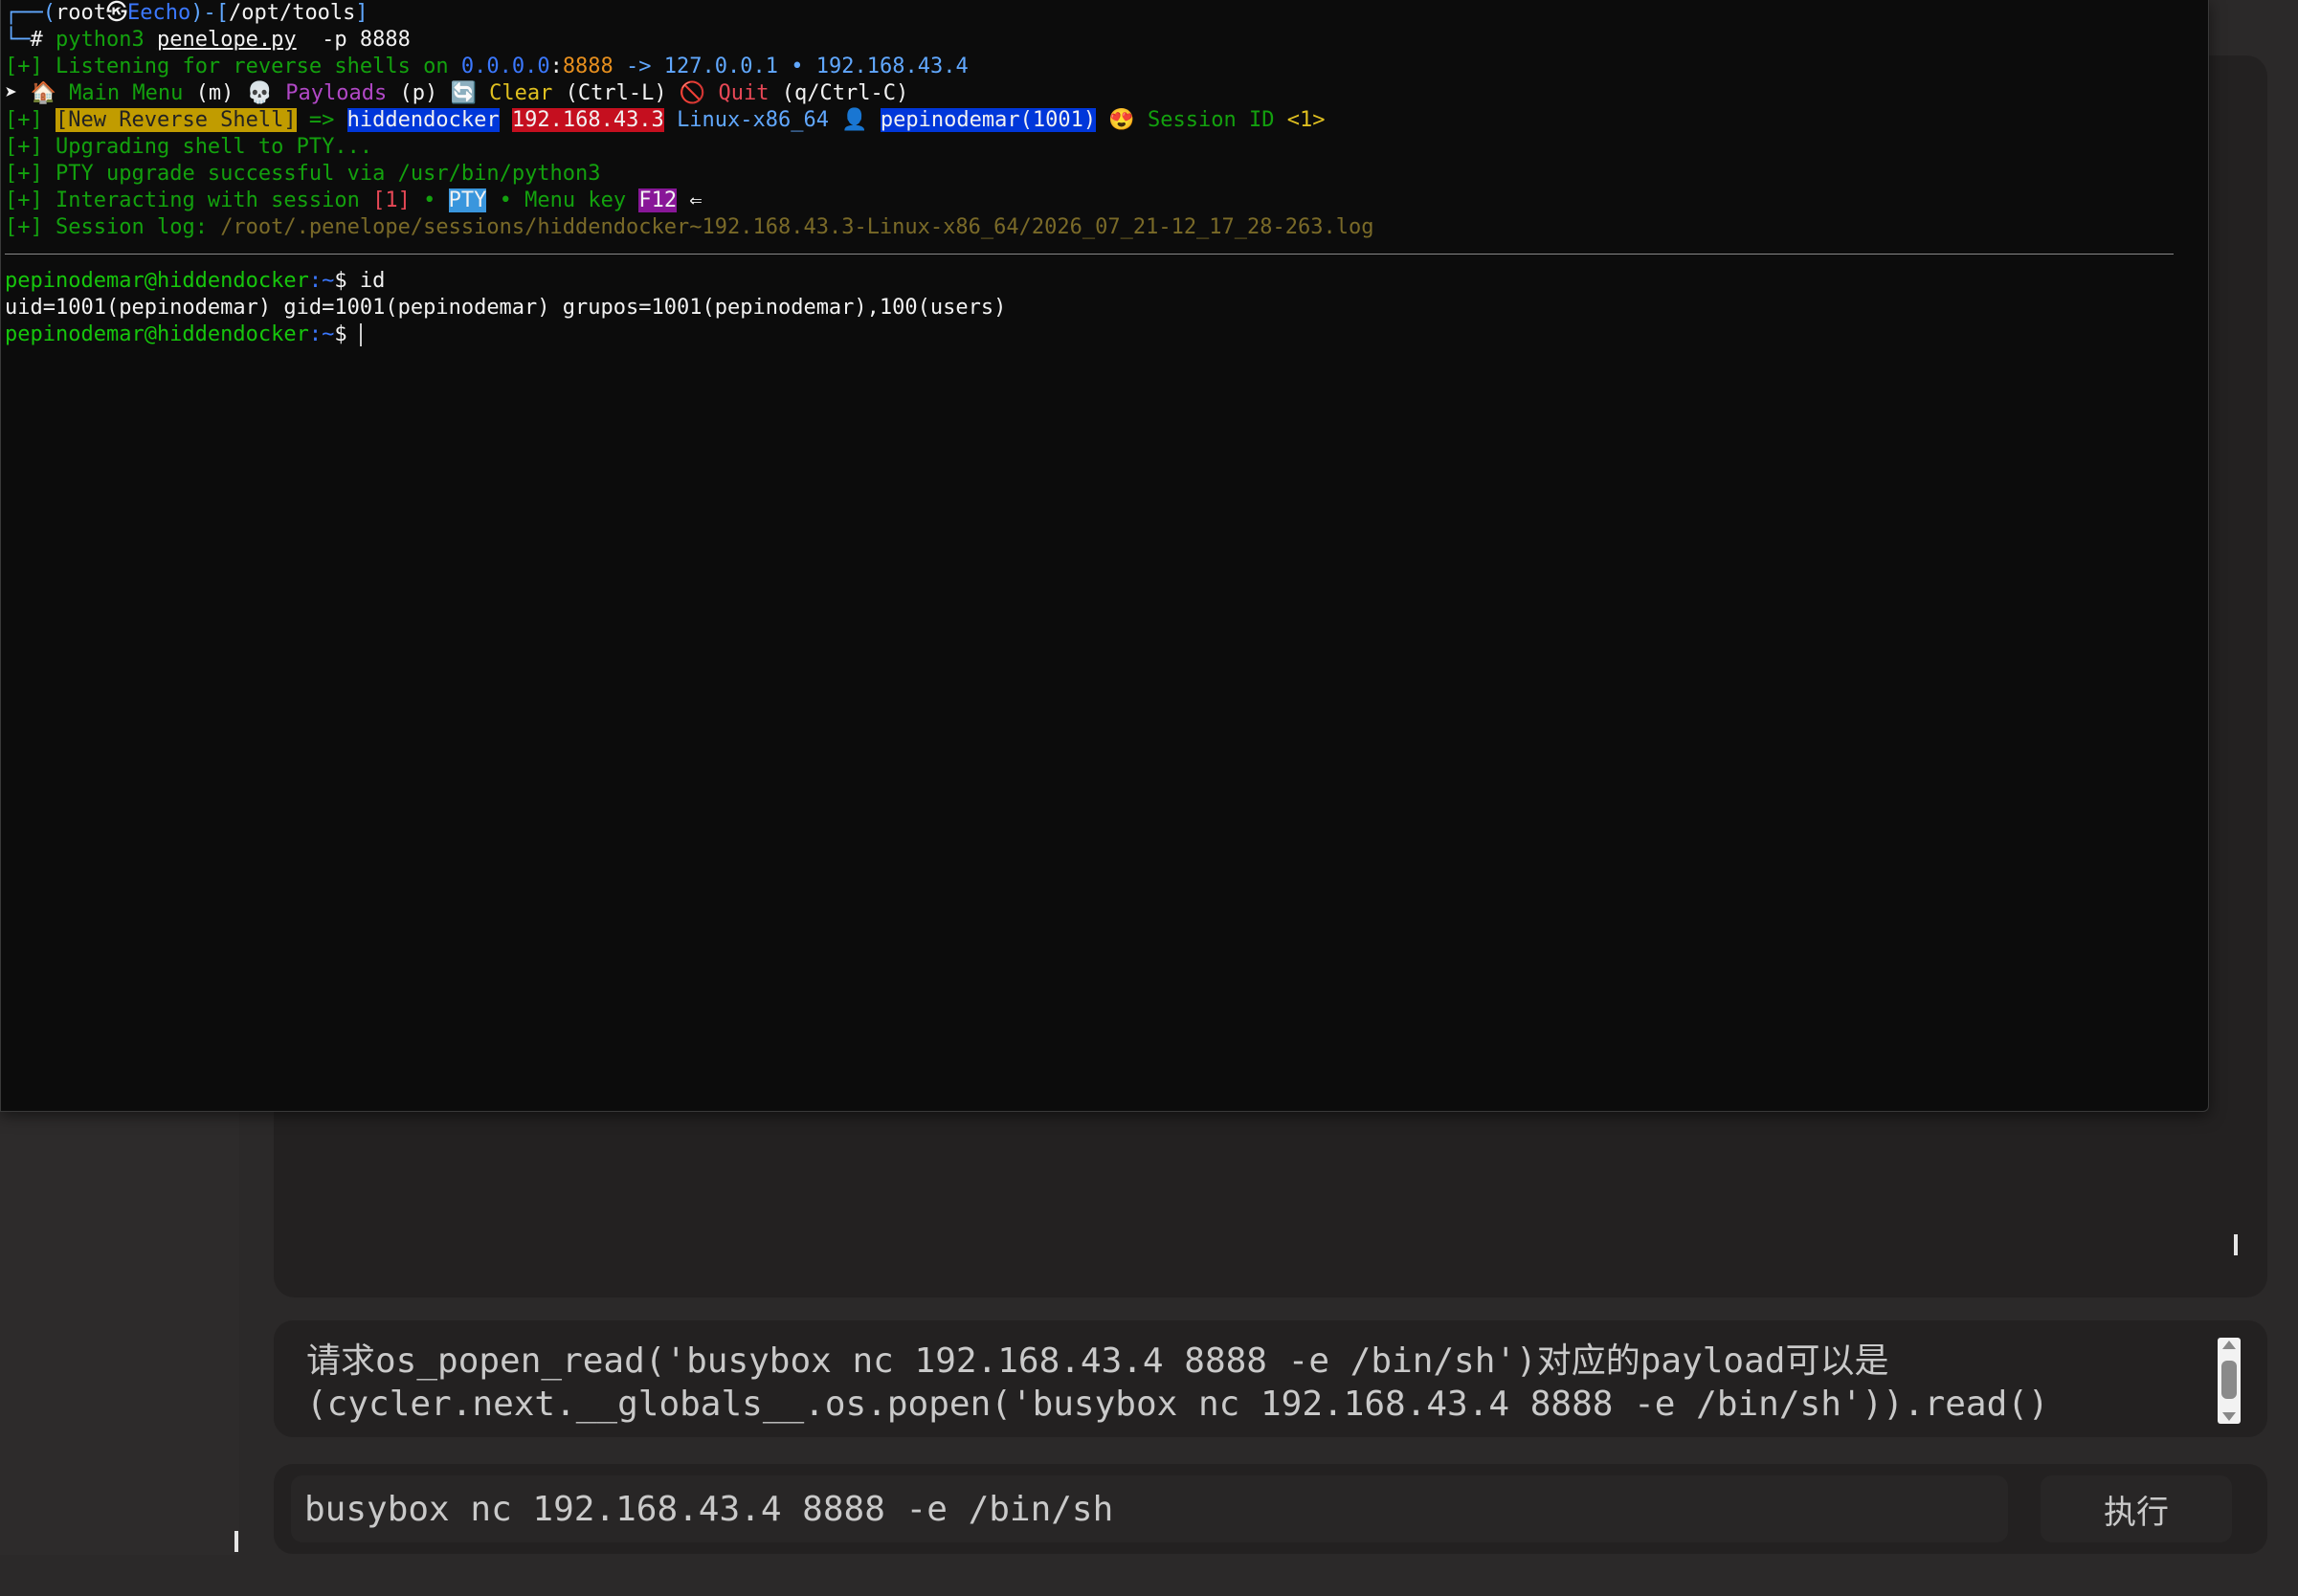 The image size is (2298, 1596). I want to click on listening-text: Listening for reverse shells on, so click(251, 67).